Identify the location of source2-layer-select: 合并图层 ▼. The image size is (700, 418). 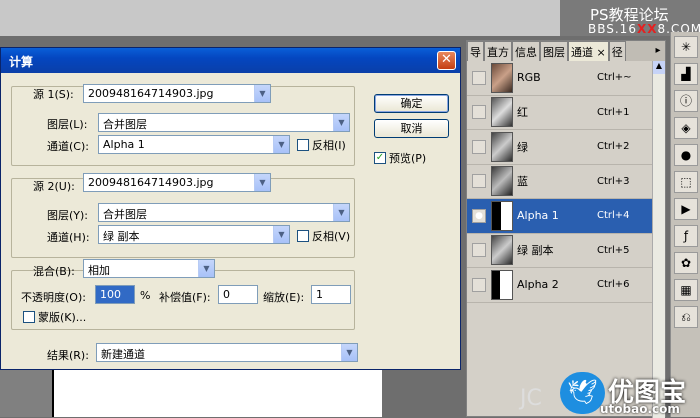
(224, 212).